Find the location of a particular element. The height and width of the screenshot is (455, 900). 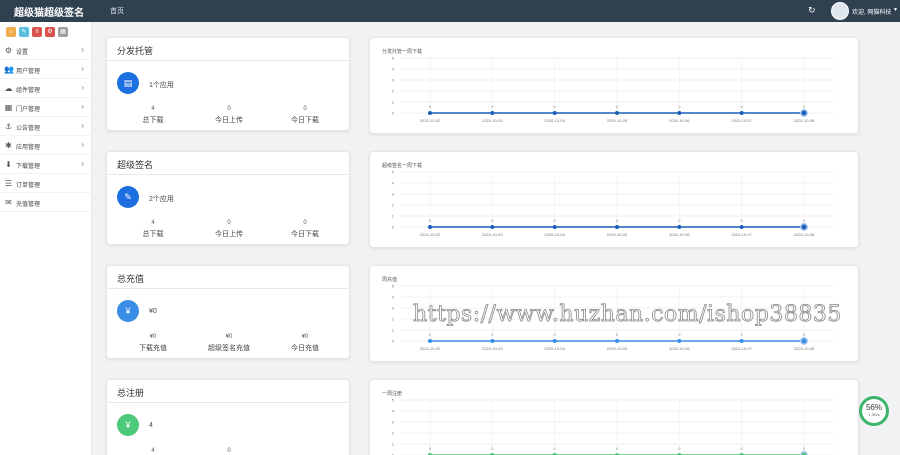

sidebar-item: ⚓ 公告管理 › is located at coordinates (46, 126).